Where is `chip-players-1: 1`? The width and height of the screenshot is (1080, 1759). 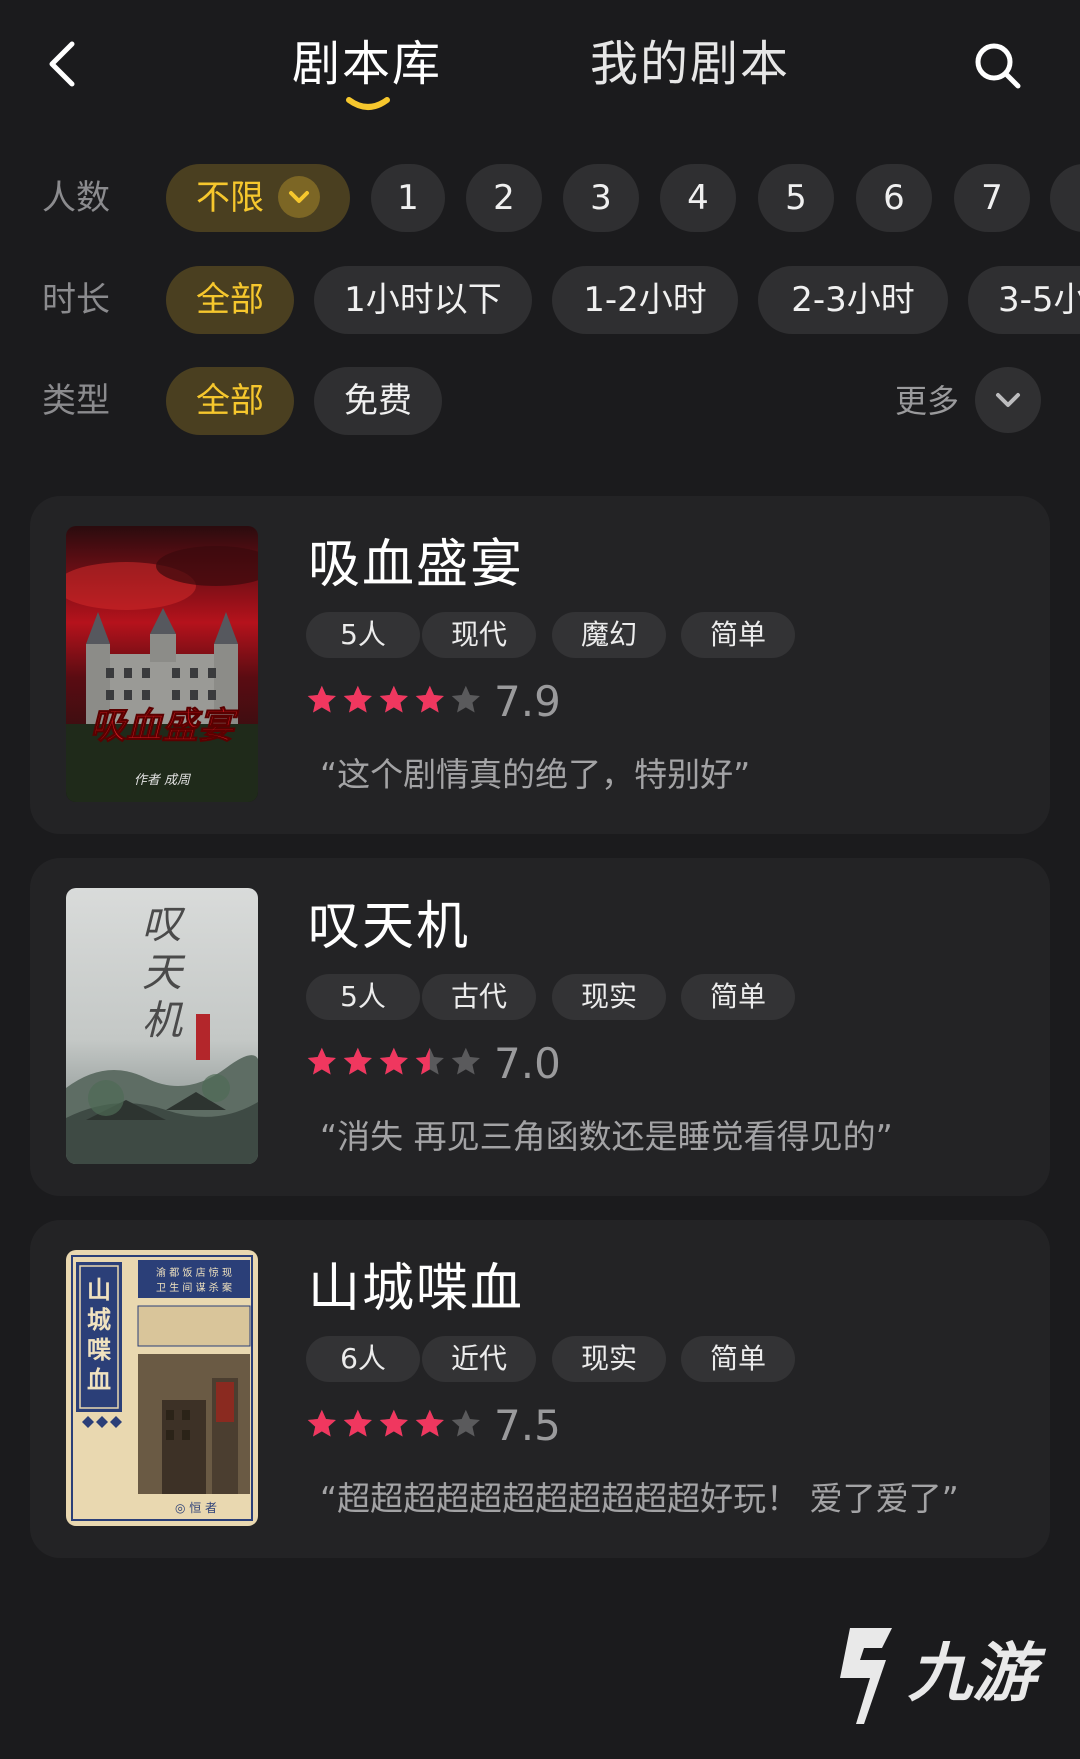 chip-players-1: 1 is located at coordinates (408, 198).